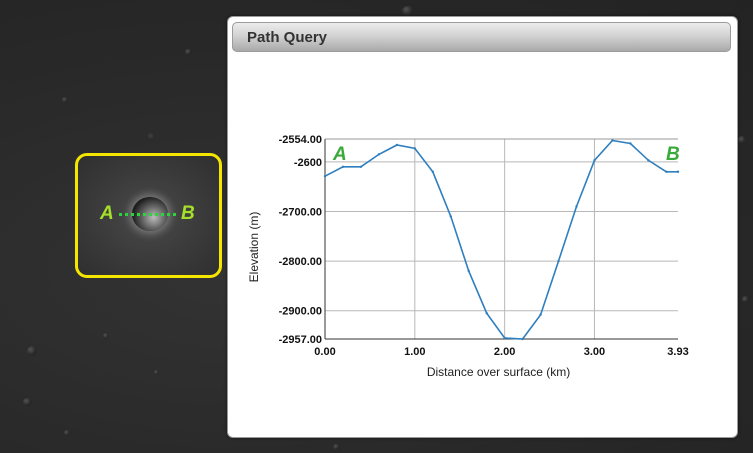 The image size is (753, 453). I want to click on y-tick-label: -2900.00, so click(300, 312).